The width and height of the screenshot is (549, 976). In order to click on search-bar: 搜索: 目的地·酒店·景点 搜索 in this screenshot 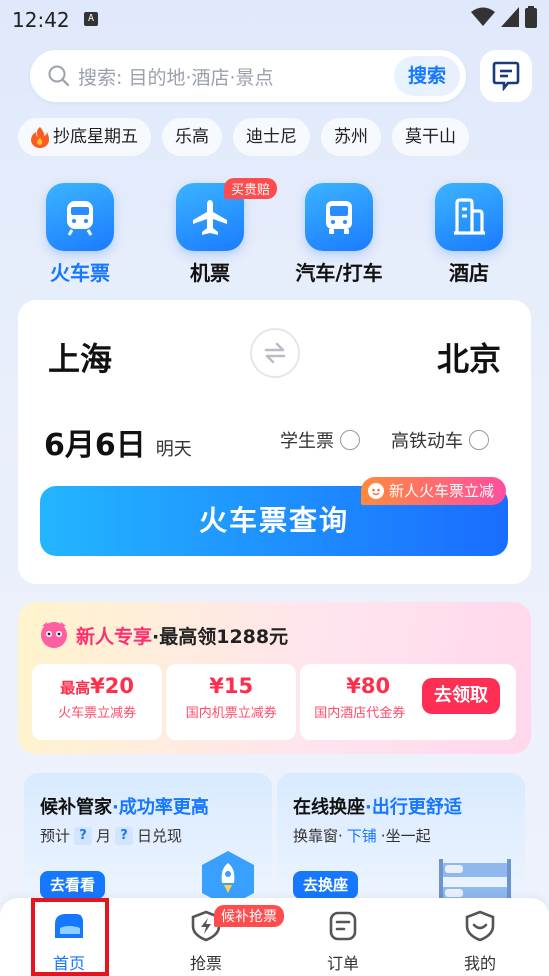, I will do `click(248, 76)`.